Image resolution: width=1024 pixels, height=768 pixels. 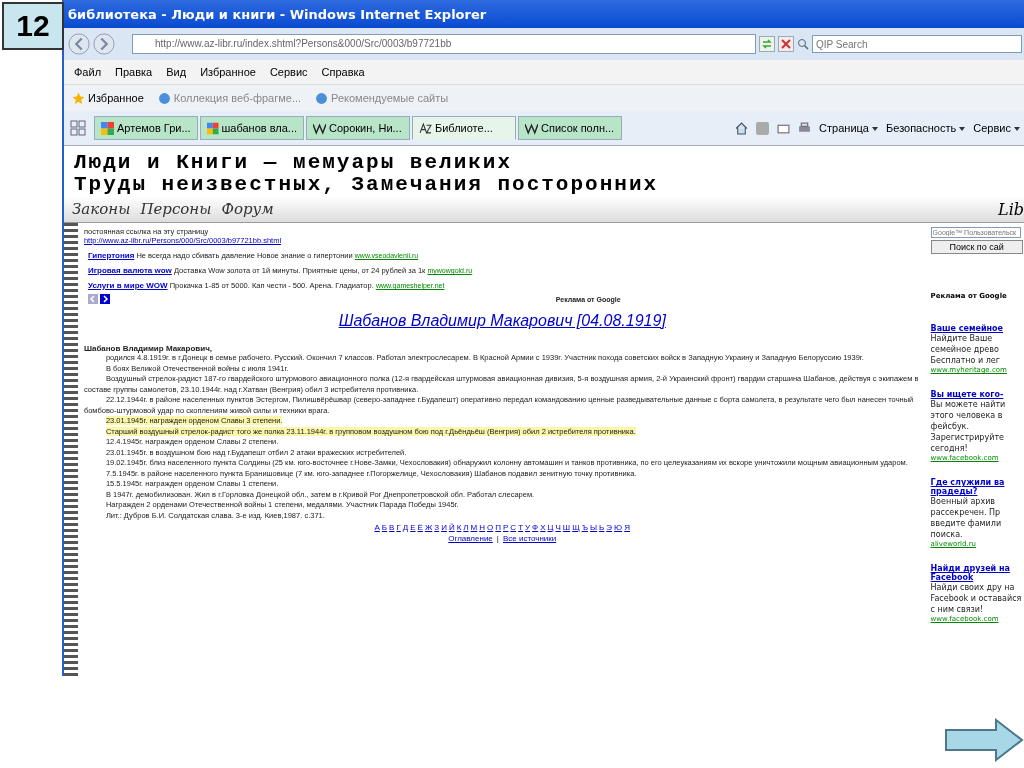 What do you see at coordinates (849, 128) in the screenshot?
I see `command-menu: Страница` at bounding box center [849, 128].